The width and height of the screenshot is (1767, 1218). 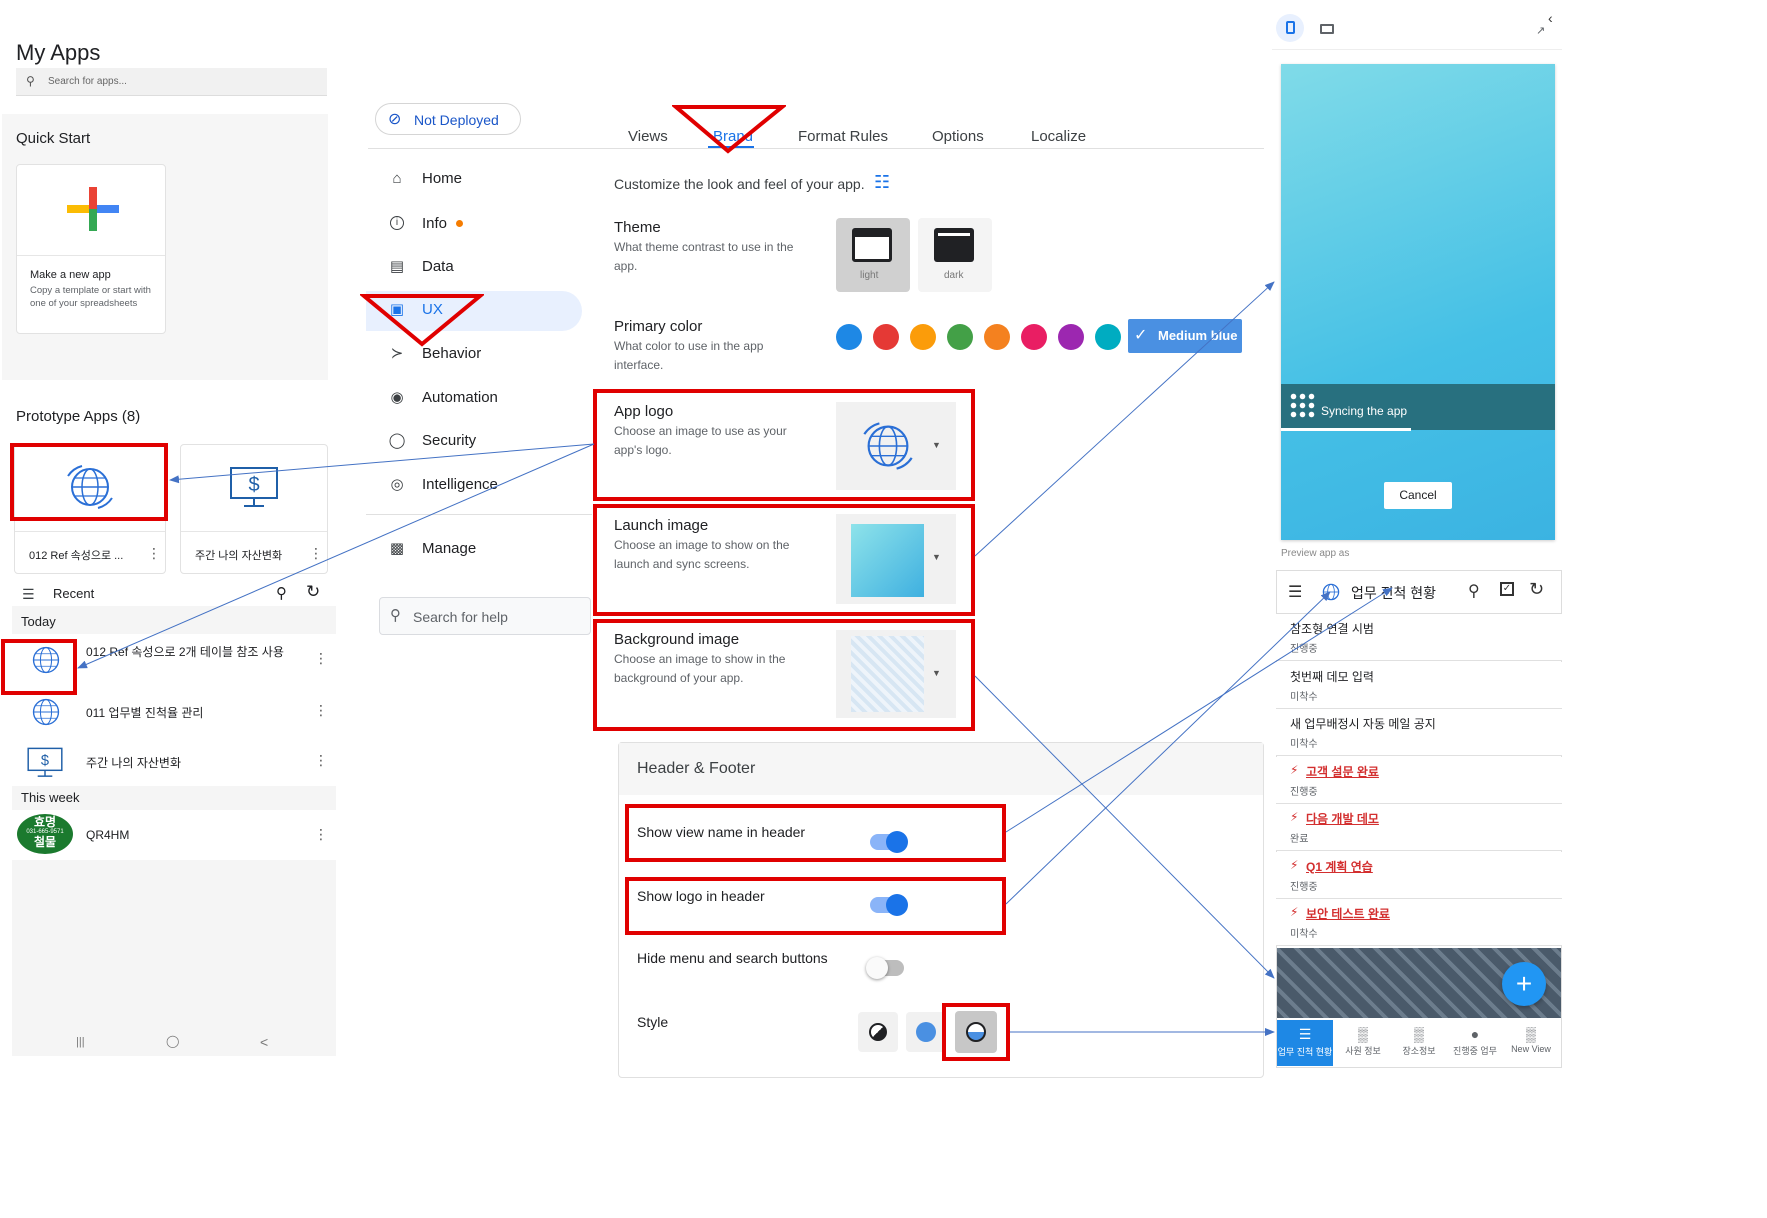 I want to click on list-item: $ 주간 나의 자산변화 ⋮, so click(x=180, y=761).